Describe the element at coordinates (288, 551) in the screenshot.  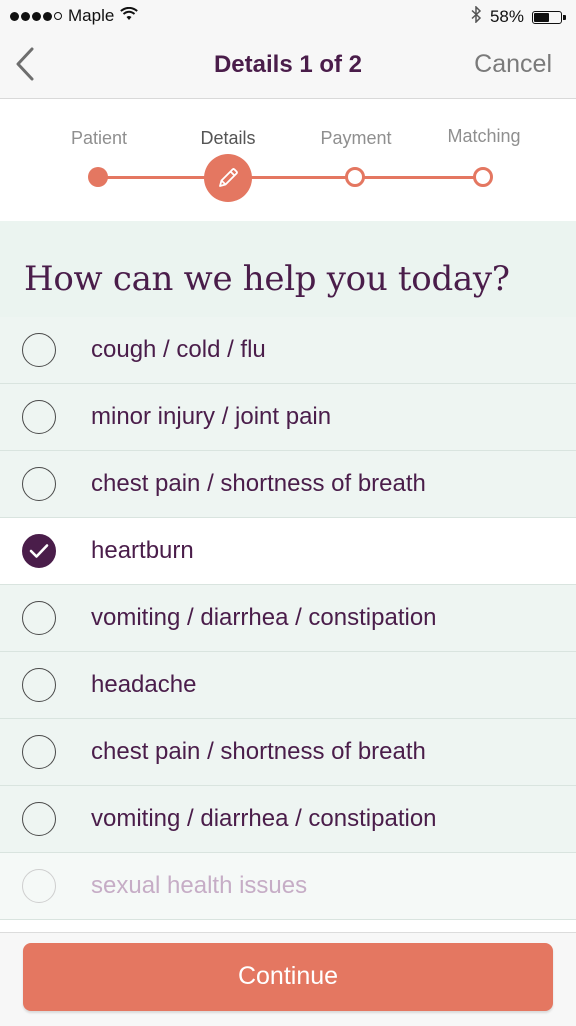
I see `option-row: heartburn` at that location.